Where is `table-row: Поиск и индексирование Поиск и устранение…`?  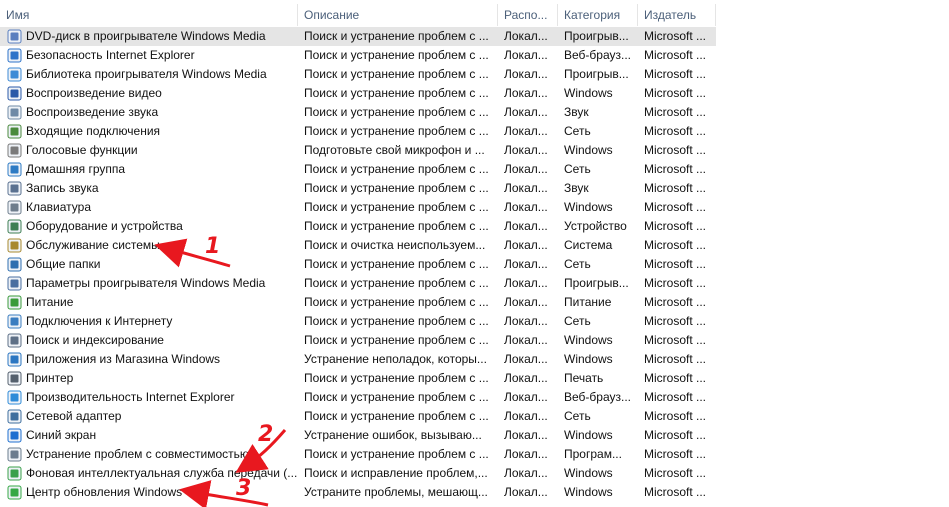 table-row: Поиск и индексирование Поиск и устранение… is located at coordinates (358, 340).